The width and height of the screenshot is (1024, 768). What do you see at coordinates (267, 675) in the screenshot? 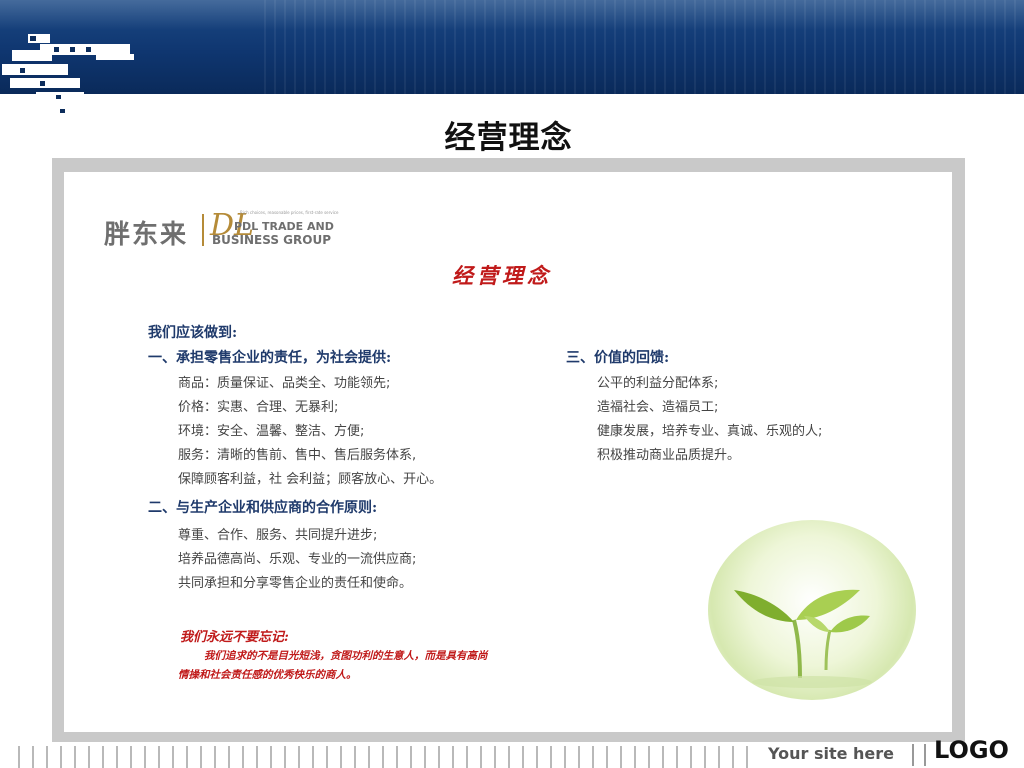
I see `remember-line: 情操和社会责任感的优秀快乐的商人。` at bounding box center [267, 675].